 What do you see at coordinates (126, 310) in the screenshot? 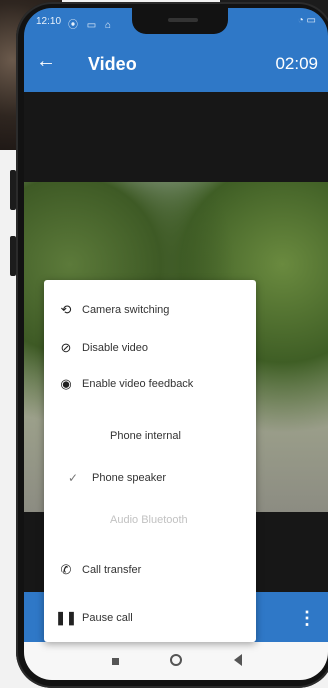
I see `menu-item-label: Camera switching` at bounding box center [126, 310].